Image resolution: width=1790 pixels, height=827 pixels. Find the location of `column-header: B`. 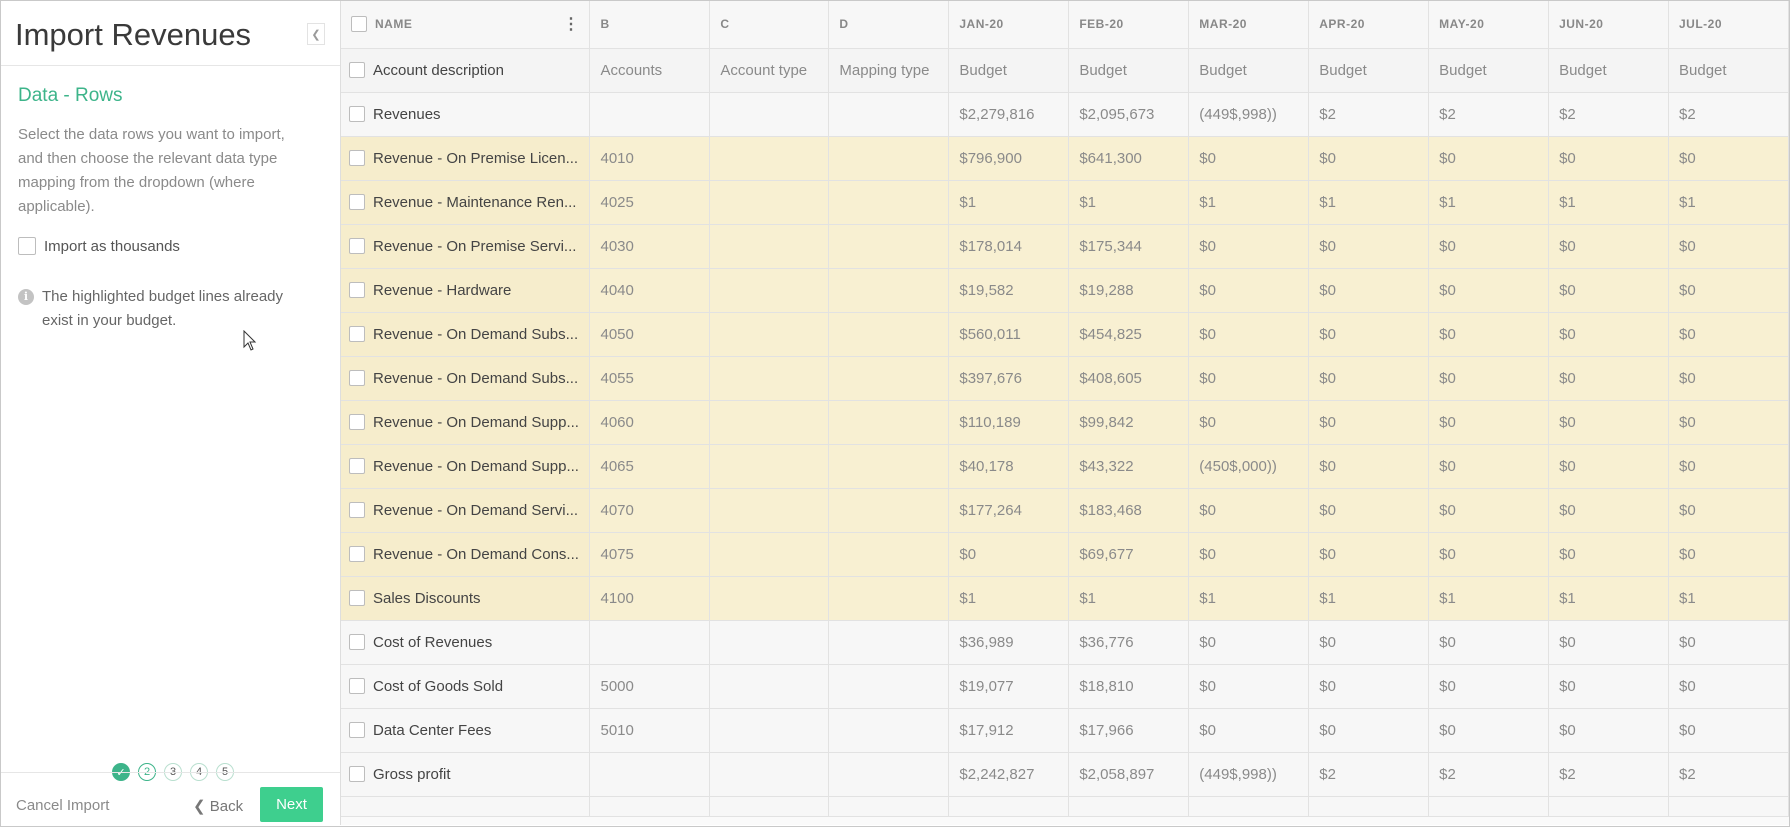

column-header: B is located at coordinates (650, 25).